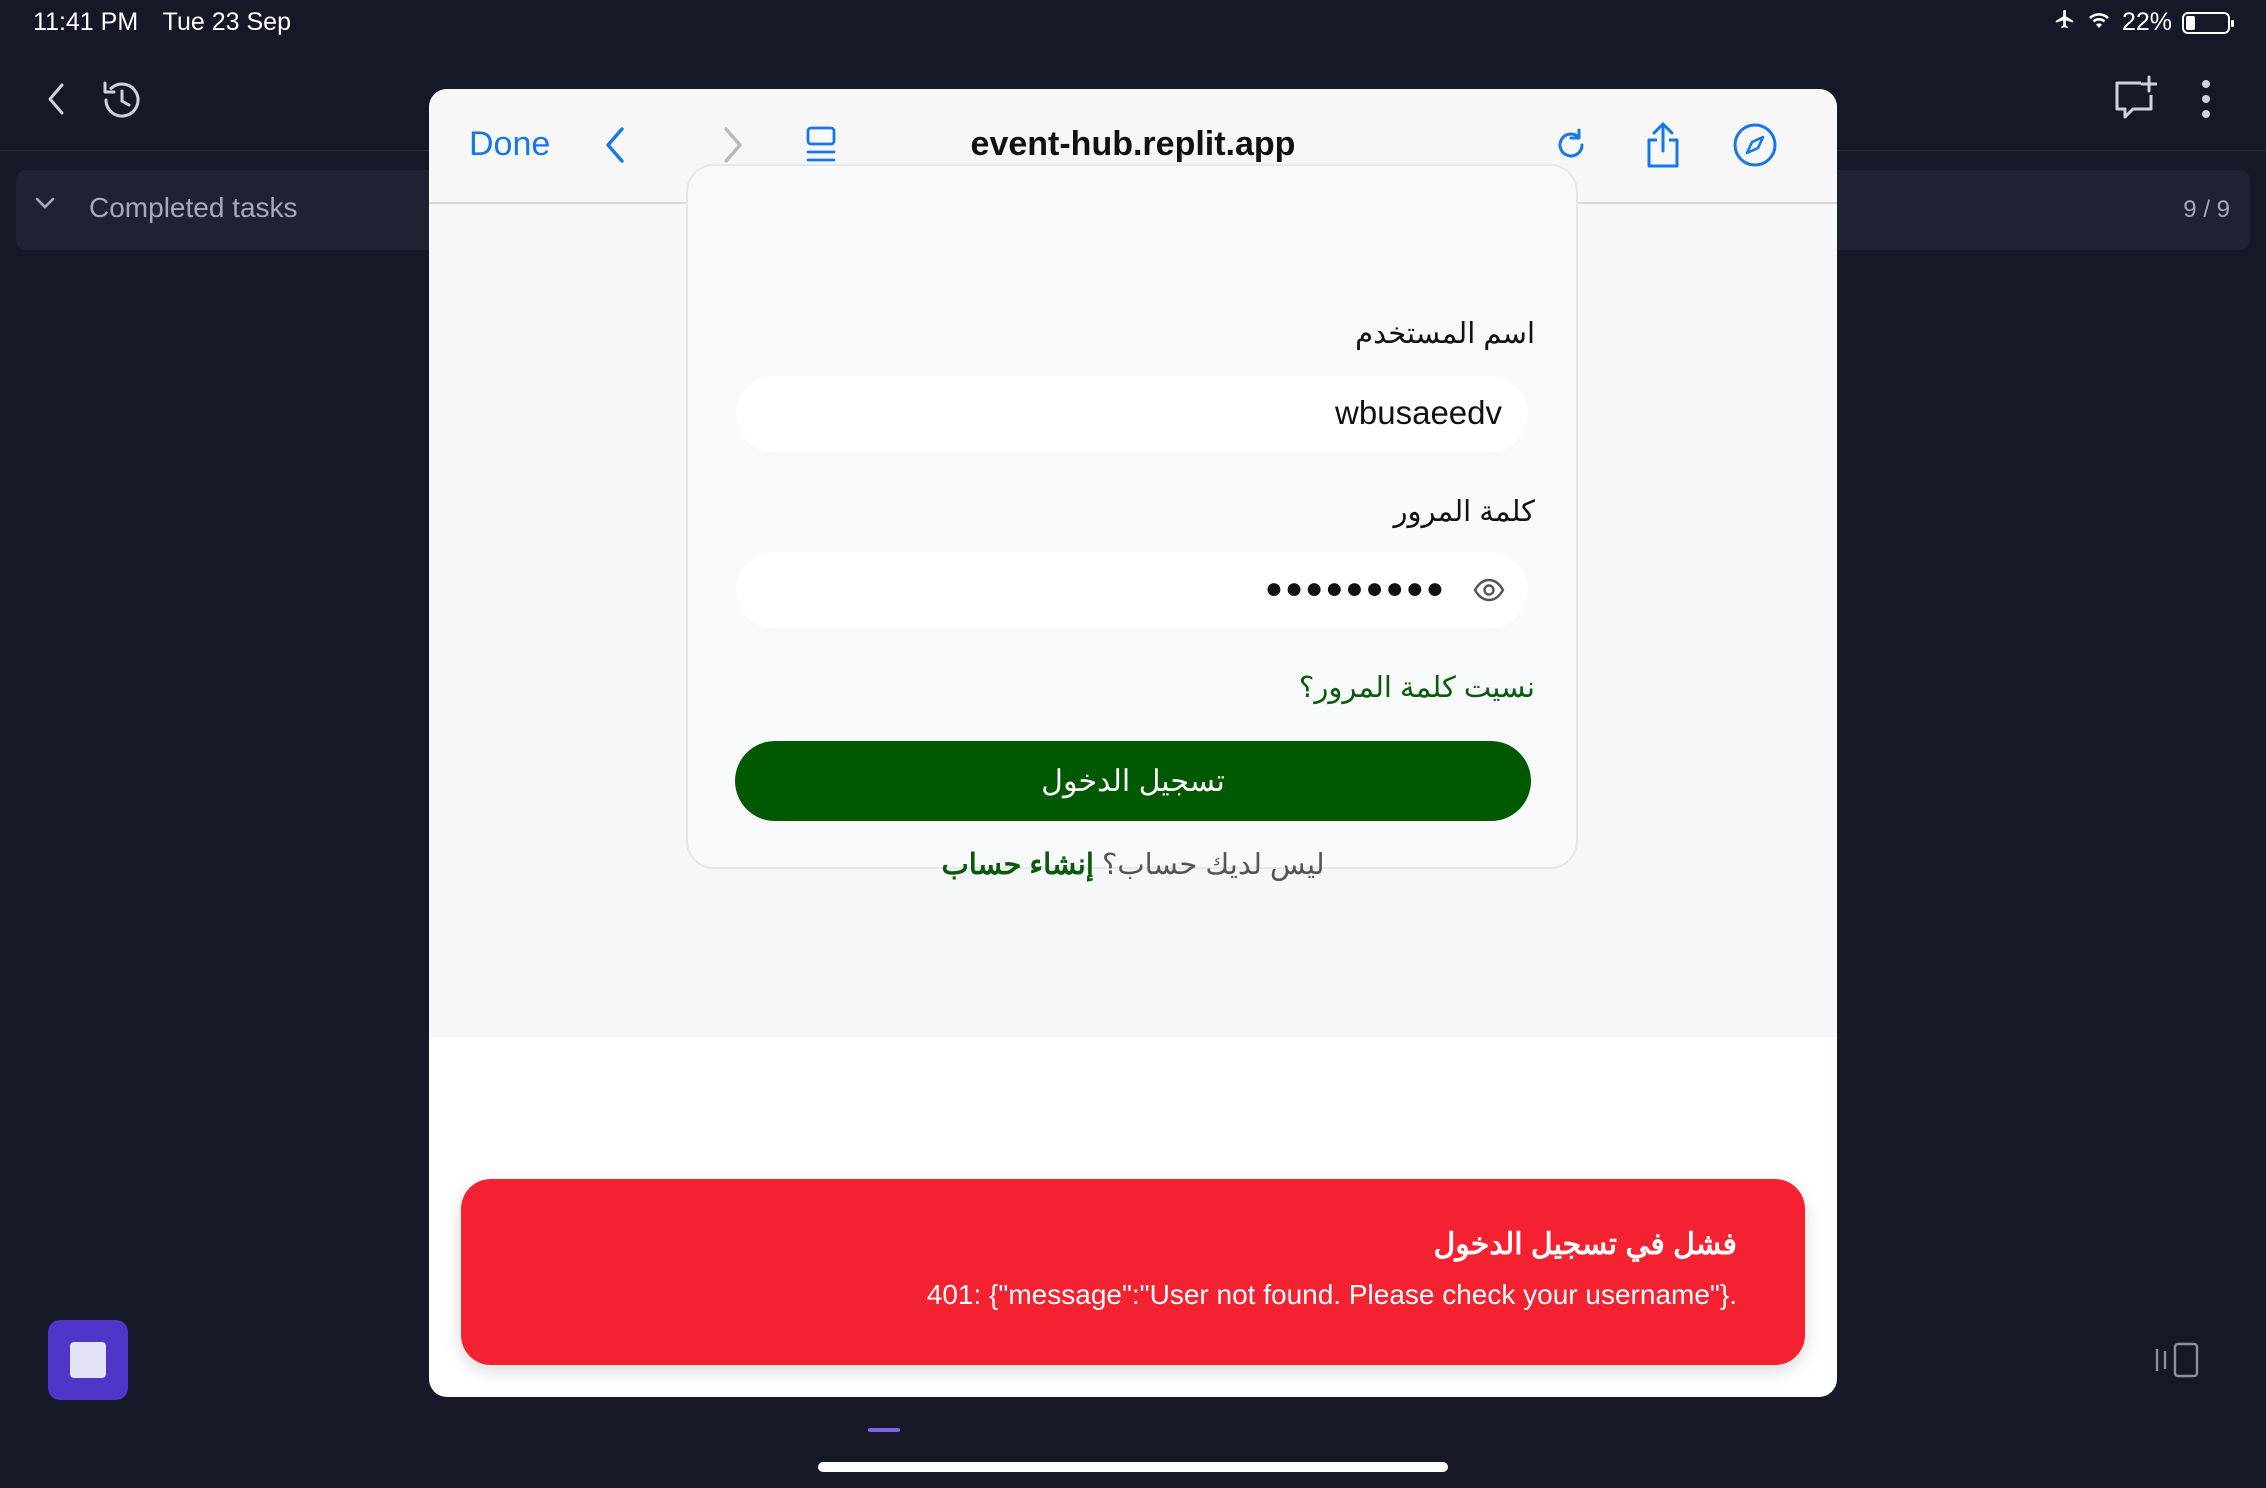 The height and width of the screenshot is (1488, 2266). What do you see at coordinates (1213, 865) in the screenshot?
I see `signup-prompt: ليس لديك حساب؟` at bounding box center [1213, 865].